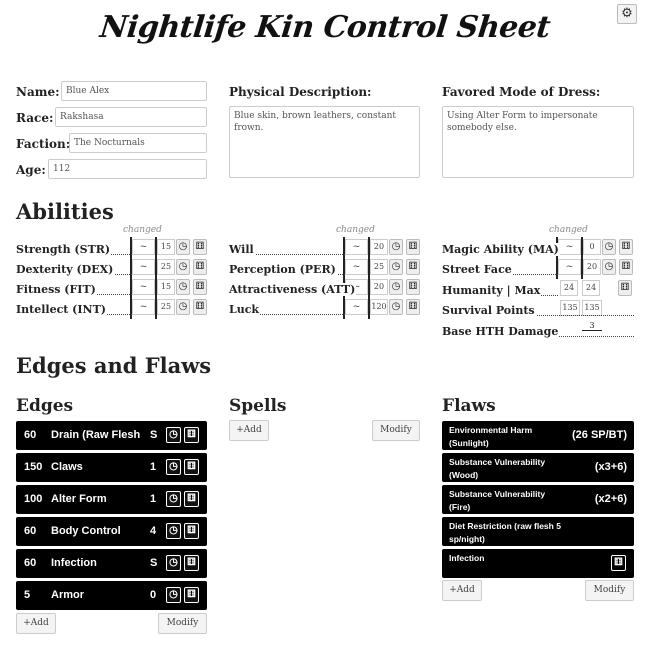 This screenshot has height=650, width=650. What do you see at coordinates (33, 499) in the screenshot?
I see `edge-cost: 100` at bounding box center [33, 499].